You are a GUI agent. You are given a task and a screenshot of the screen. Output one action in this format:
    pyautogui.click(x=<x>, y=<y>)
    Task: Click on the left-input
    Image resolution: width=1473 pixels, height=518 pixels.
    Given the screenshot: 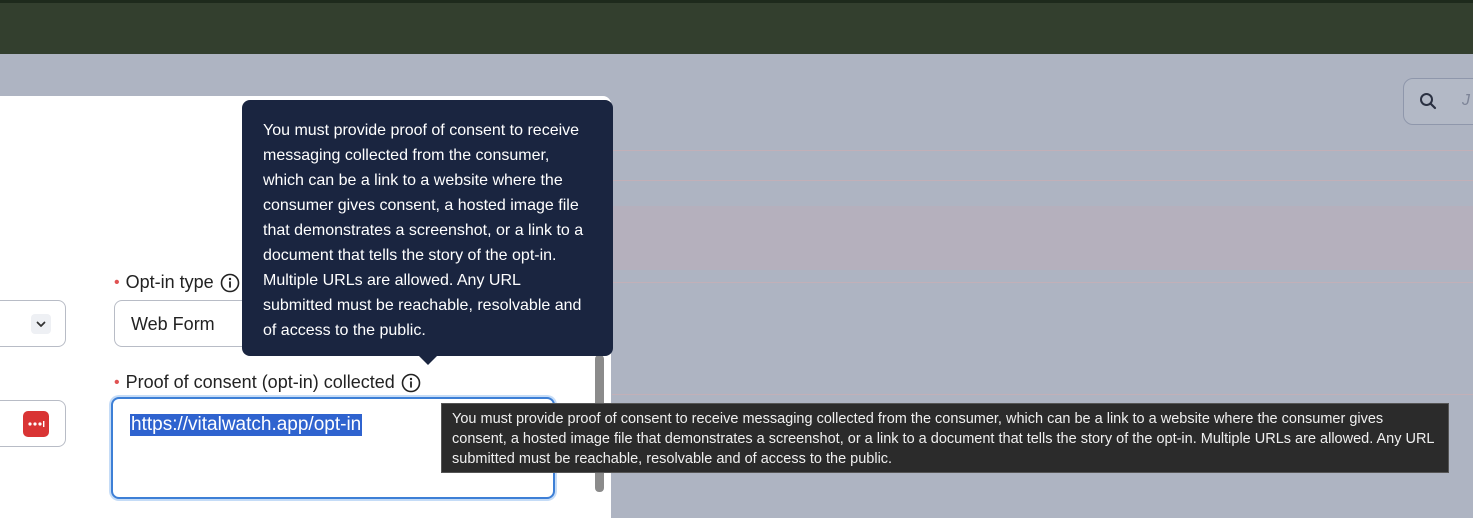 What is the action you would take?
    pyautogui.click(x=33, y=423)
    